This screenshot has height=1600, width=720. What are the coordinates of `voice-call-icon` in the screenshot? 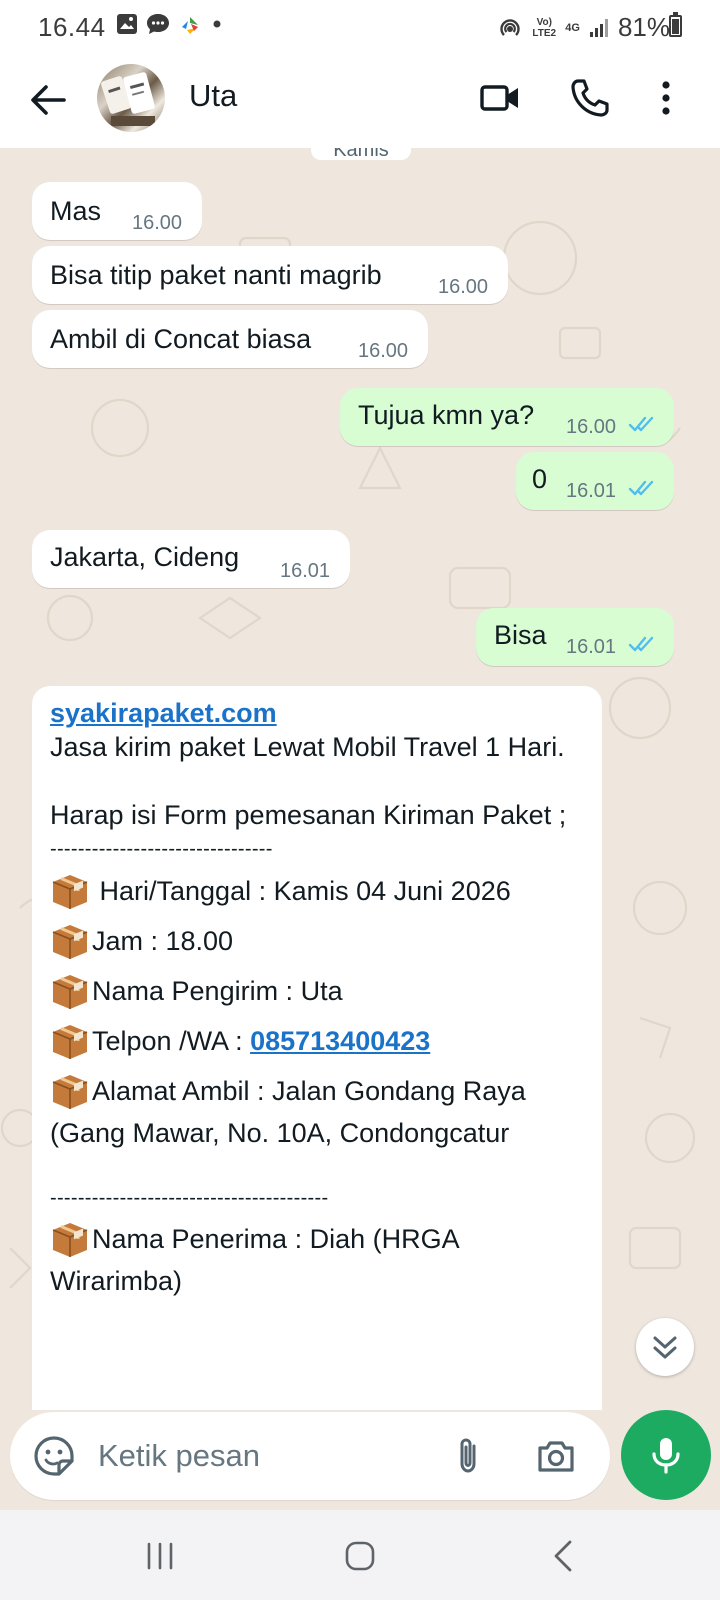 It's located at (590, 98).